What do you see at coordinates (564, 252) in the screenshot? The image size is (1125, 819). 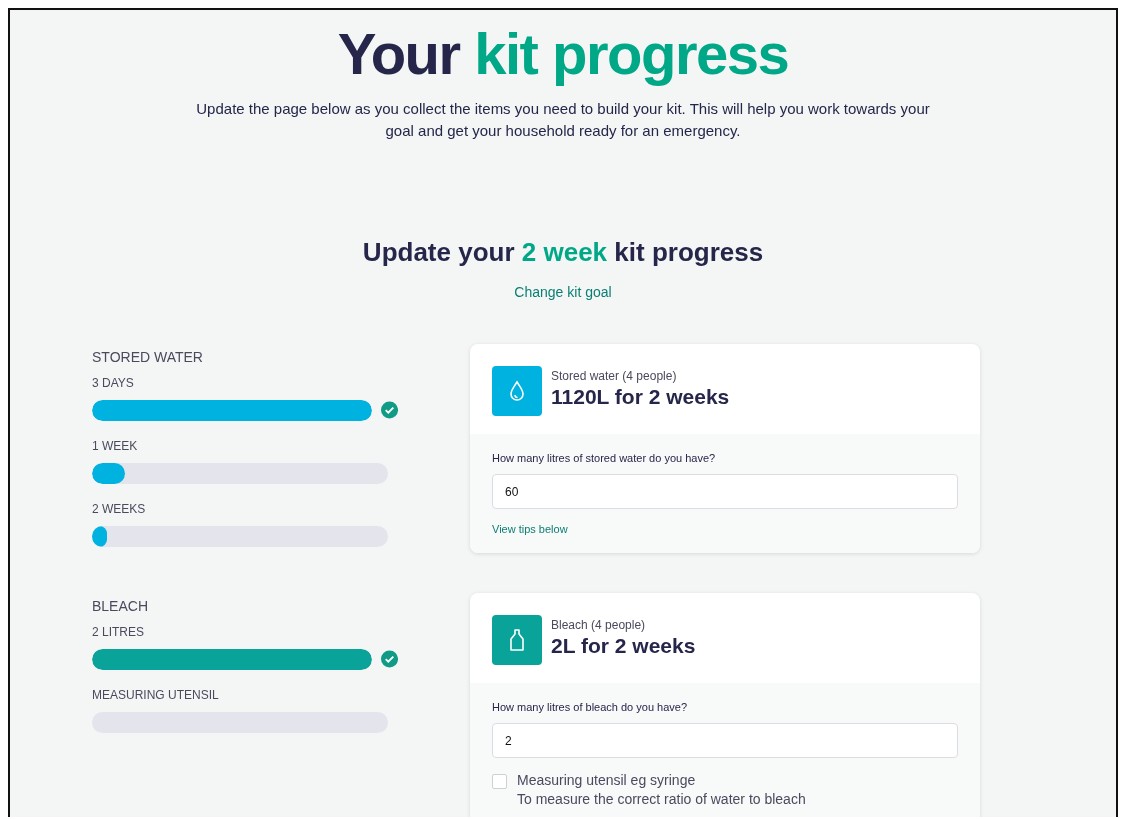 I see `heading-part: 2 week` at bounding box center [564, 252].